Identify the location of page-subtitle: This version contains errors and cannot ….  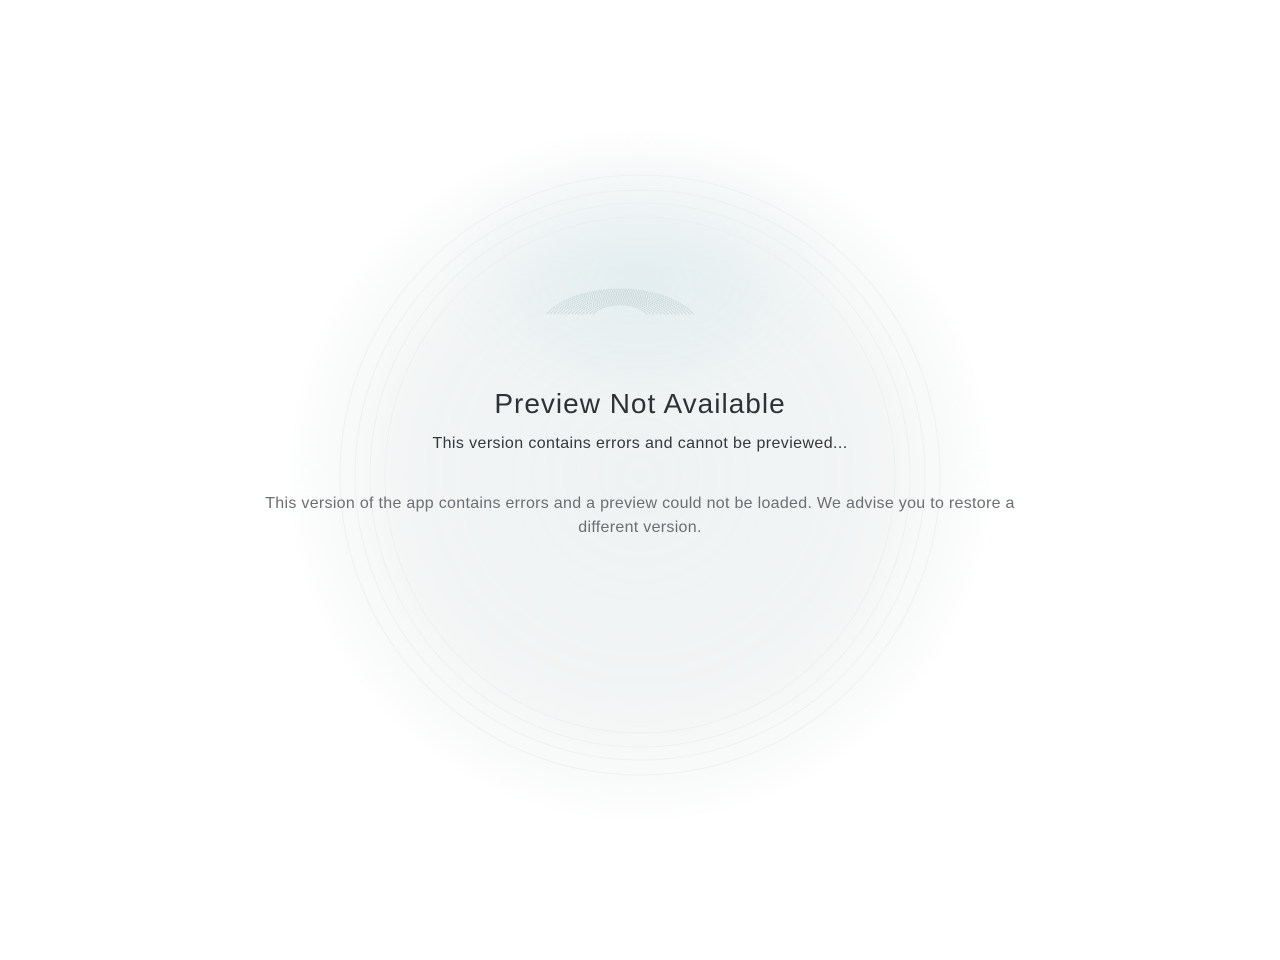
(640, 443).